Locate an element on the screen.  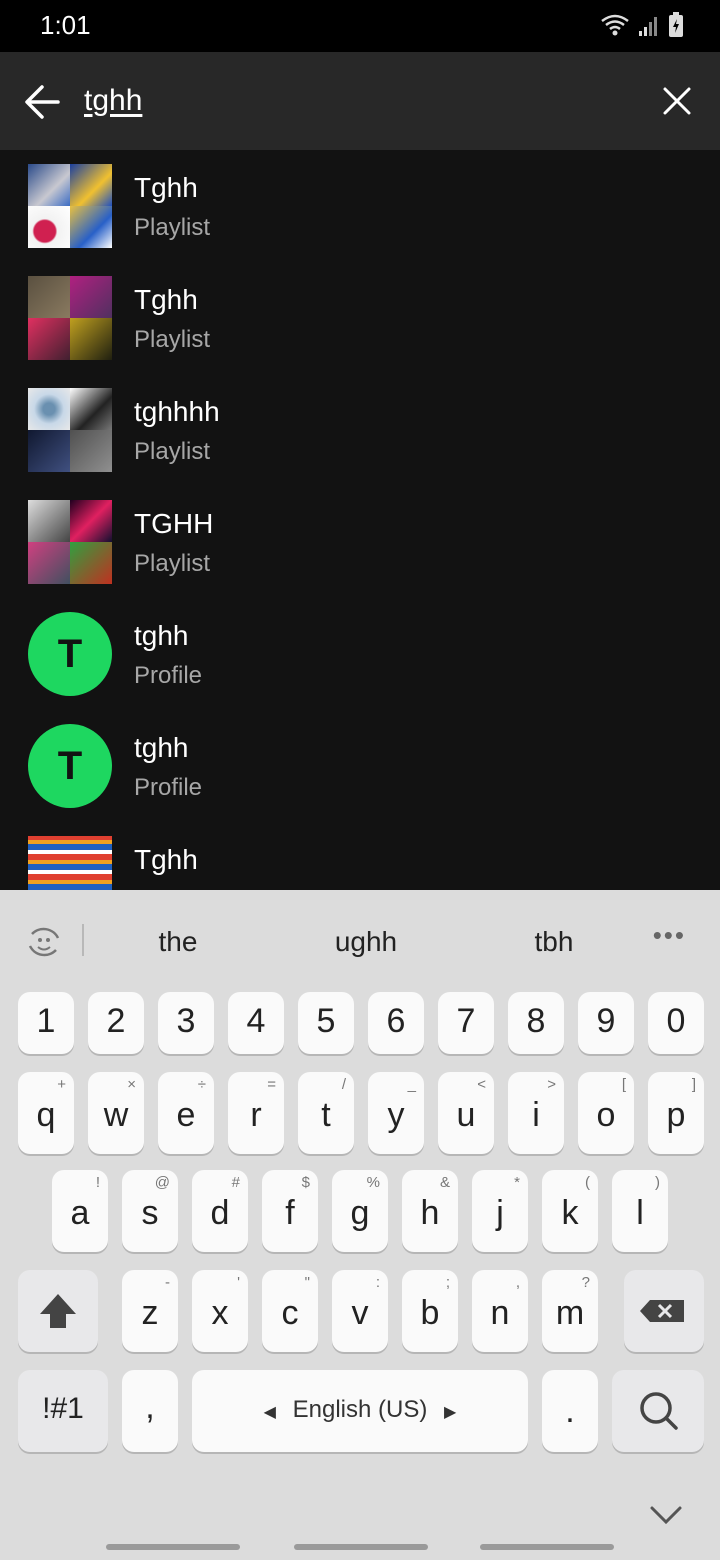
key-k-label: k is located at coordinates (570, 1213).